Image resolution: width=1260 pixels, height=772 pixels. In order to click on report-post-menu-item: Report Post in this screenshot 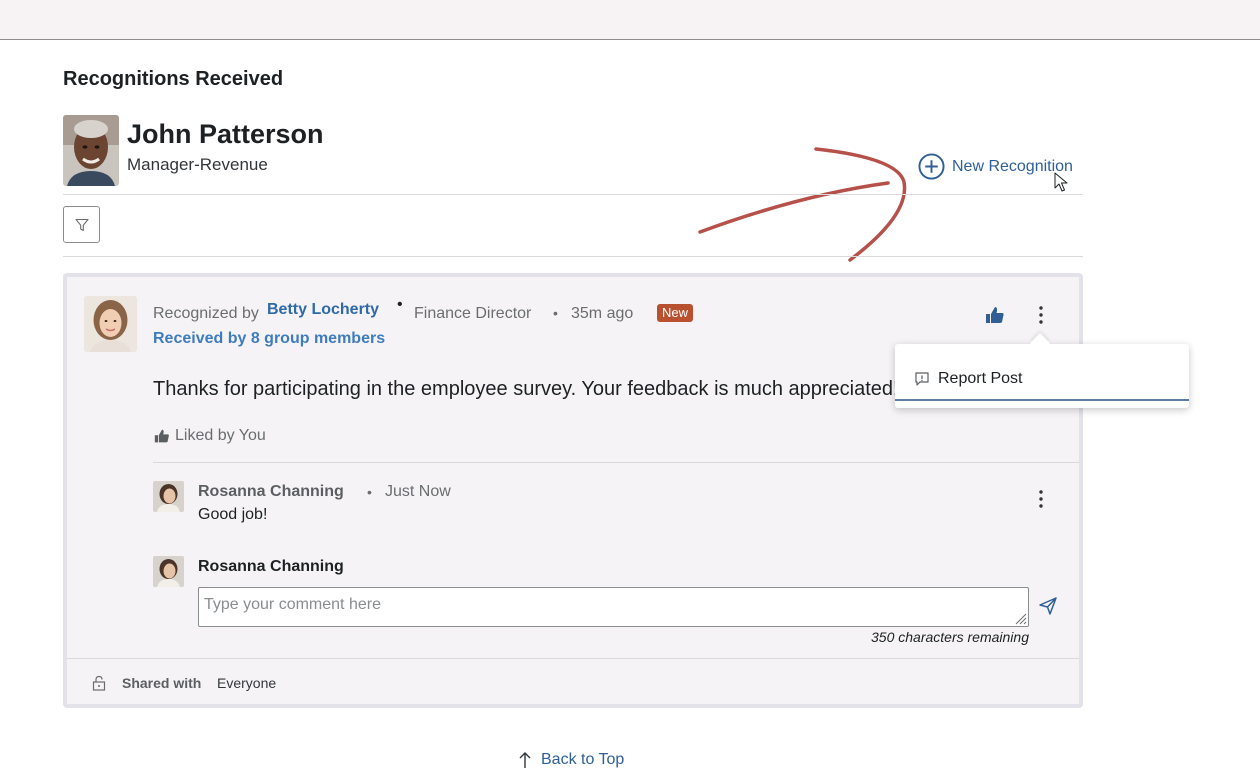, I will do `click(1042, 379)`.